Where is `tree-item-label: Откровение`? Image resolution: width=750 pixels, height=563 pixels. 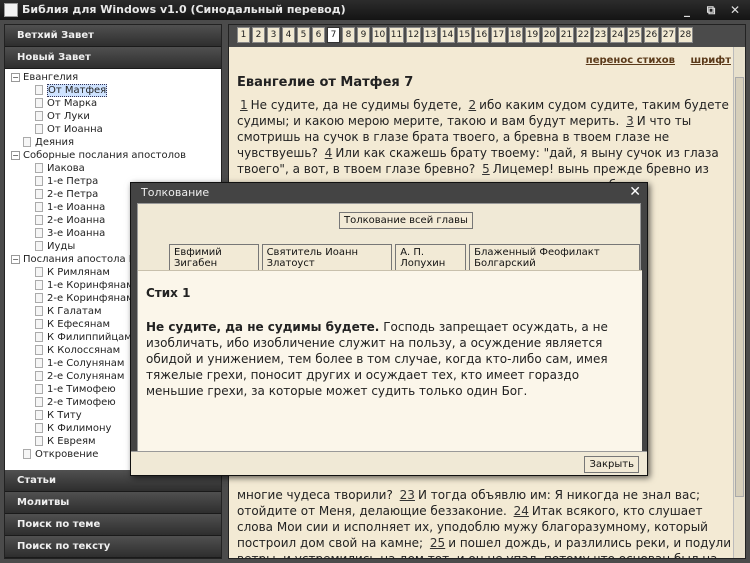 tree-item-label: Откровение is located at coordinates (67, 454).